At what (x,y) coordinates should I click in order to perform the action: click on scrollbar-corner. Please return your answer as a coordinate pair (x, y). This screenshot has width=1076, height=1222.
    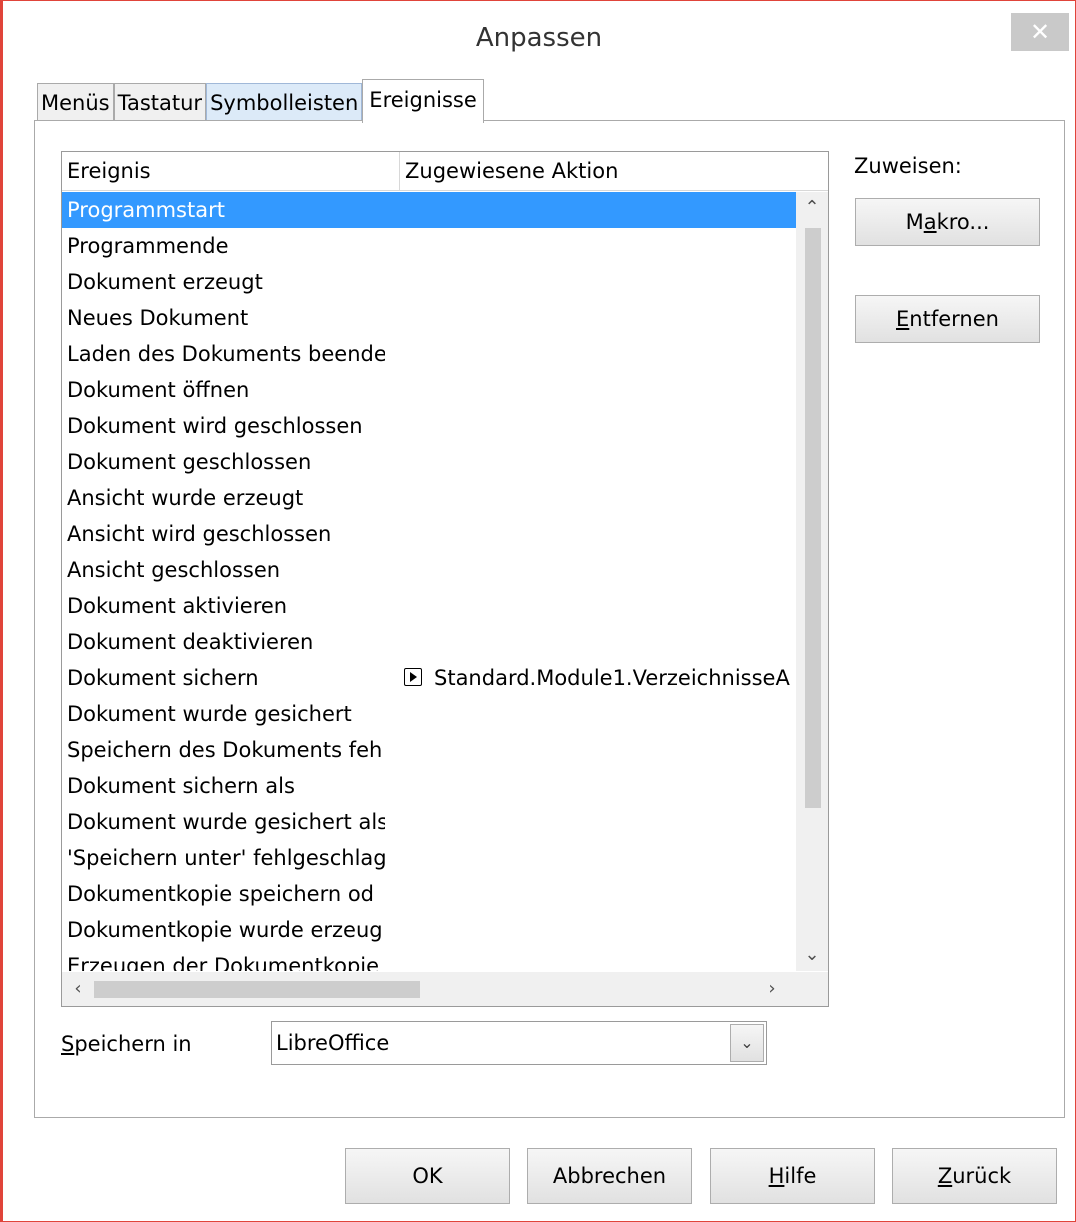
    Looking at the image, I should click on (812, 989).